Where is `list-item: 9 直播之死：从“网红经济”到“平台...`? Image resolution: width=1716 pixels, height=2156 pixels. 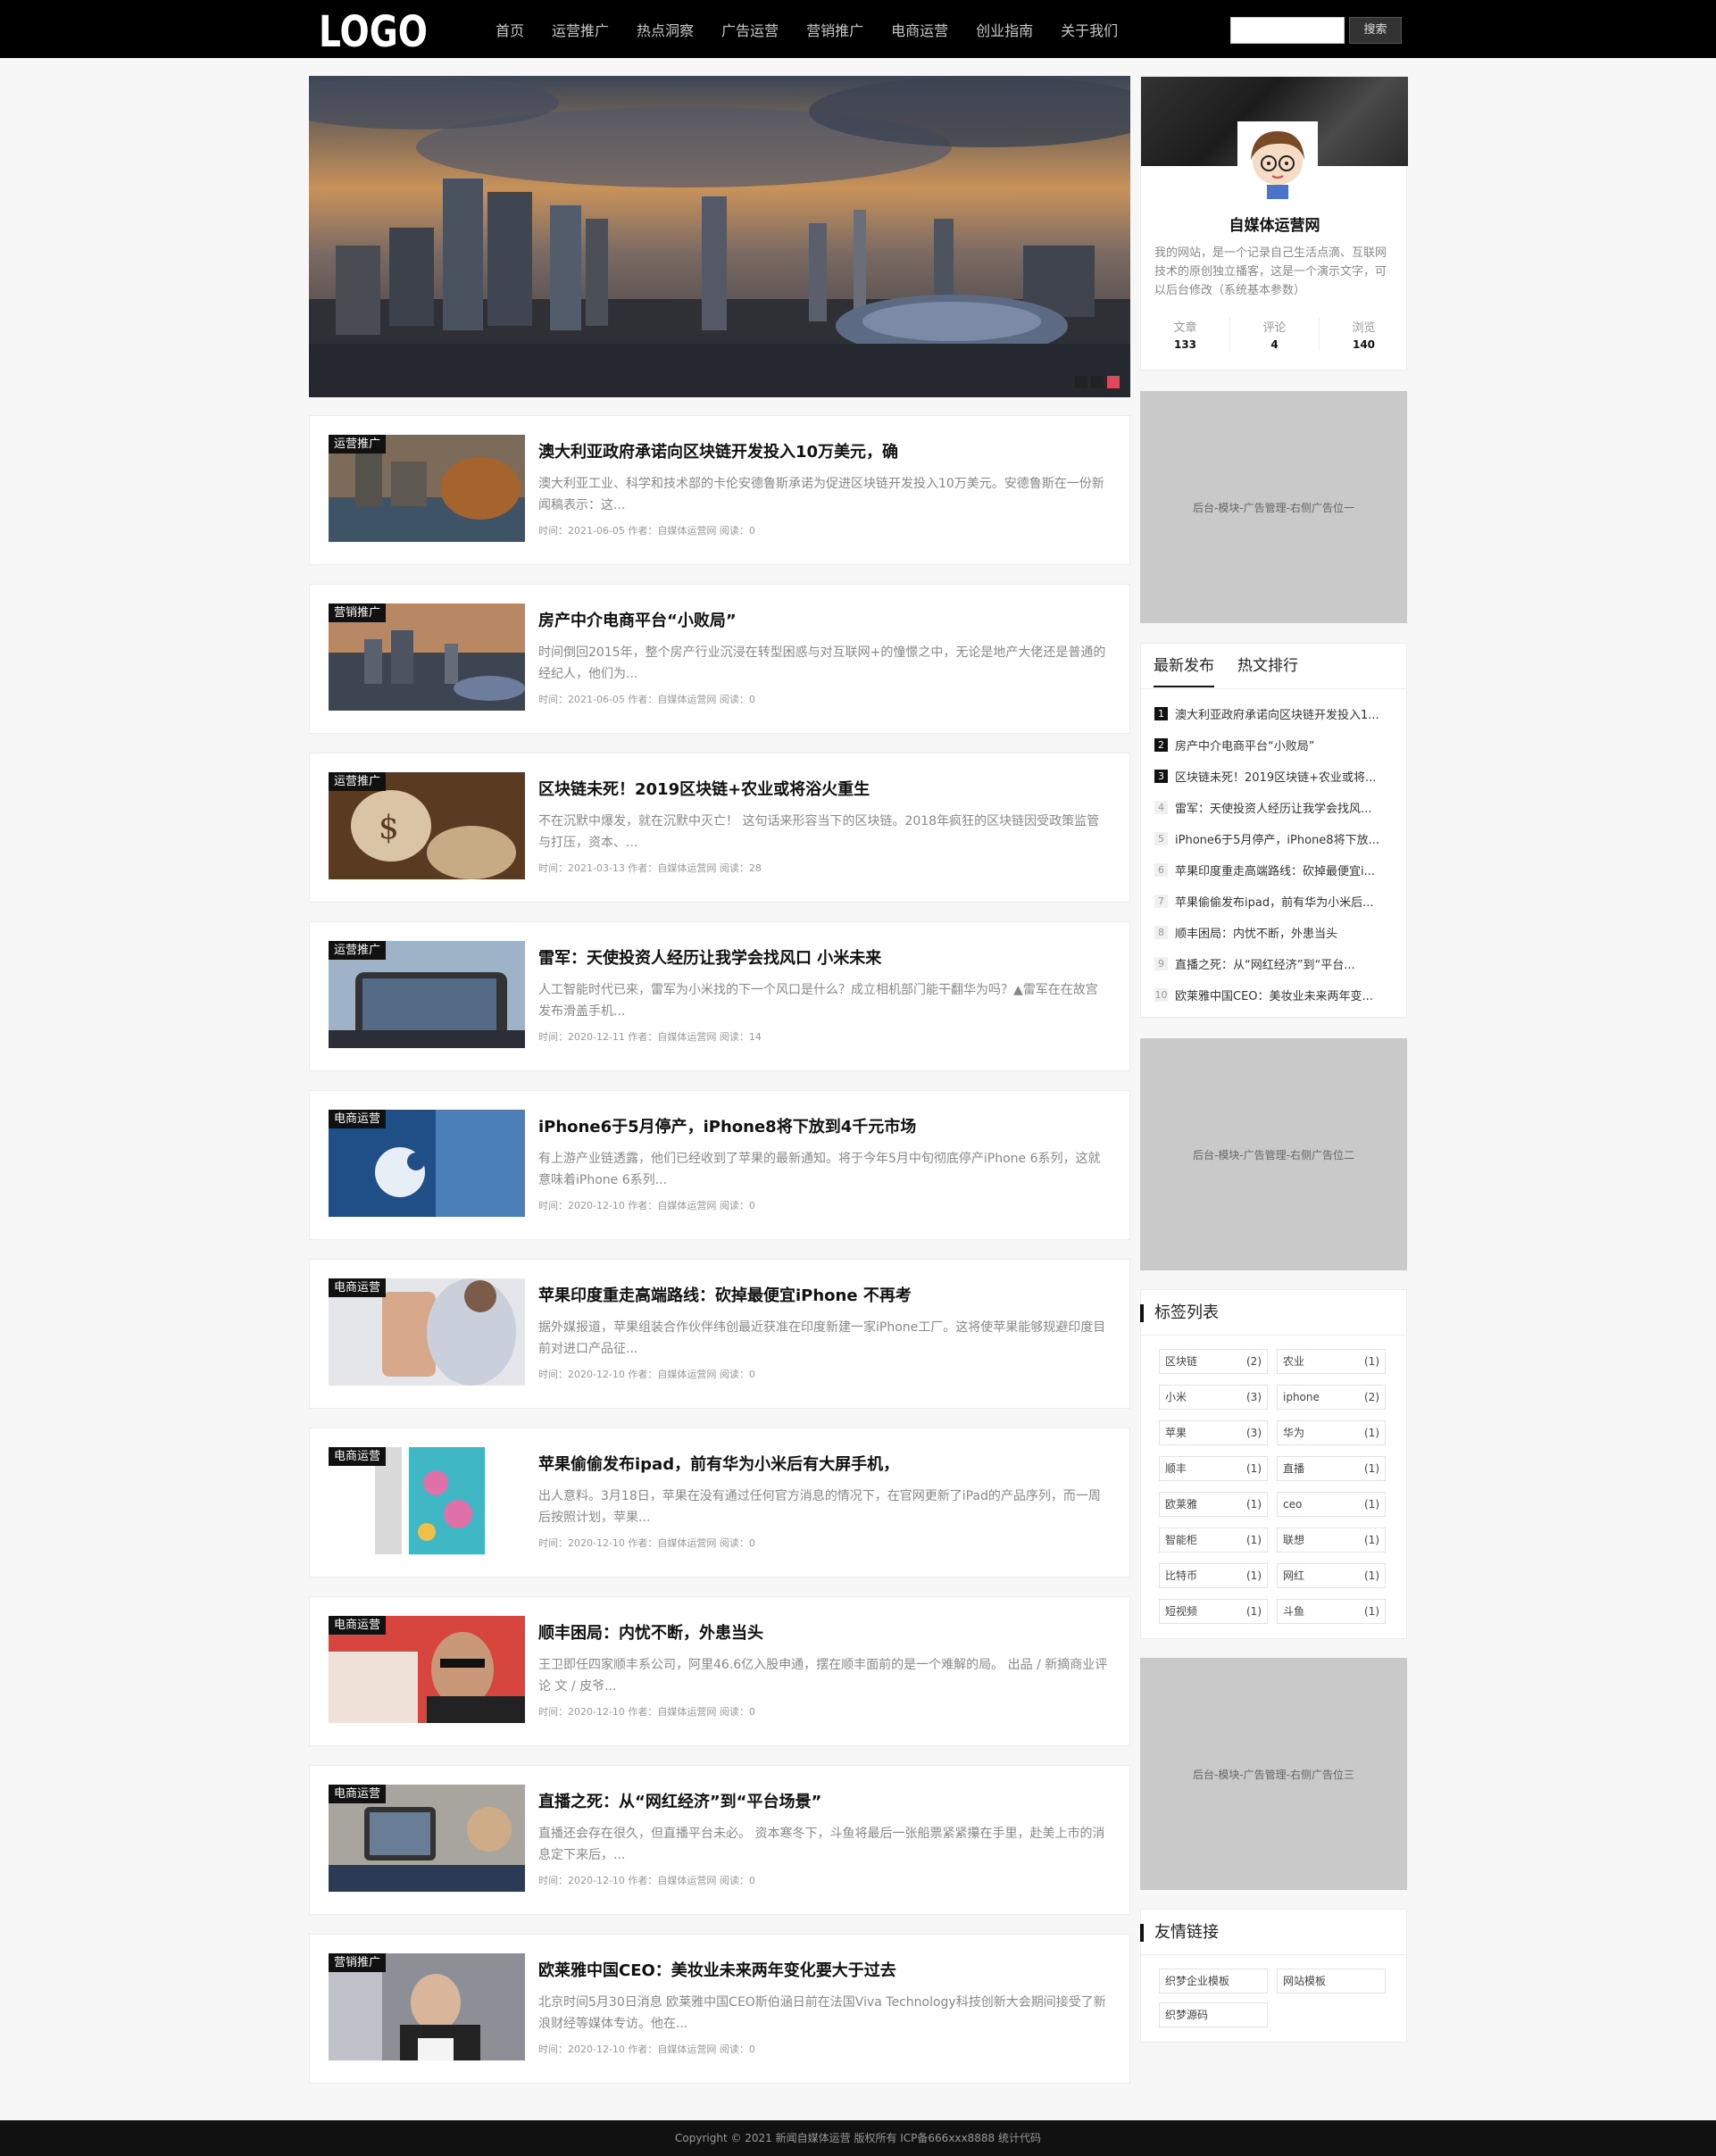
list-item: 9 直播之死：从“网红经济”到“平台... is located at coordinates (1275, 963).